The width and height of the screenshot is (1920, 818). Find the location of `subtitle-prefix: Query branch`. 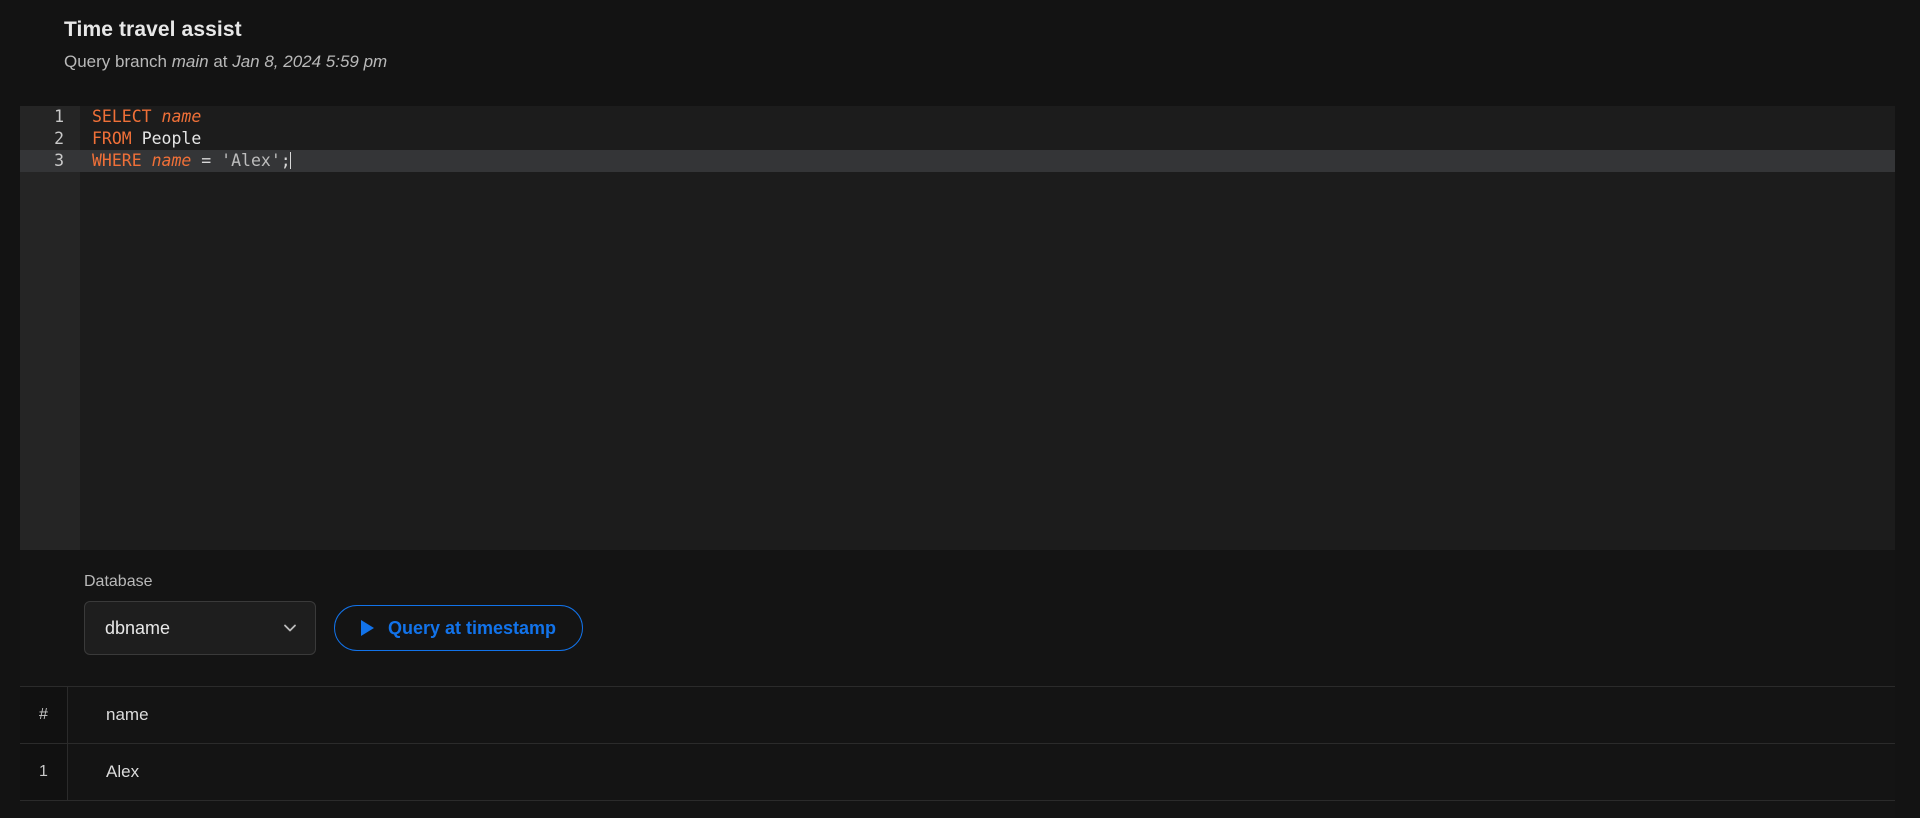

subtitle-prefix: Query branch is located at coordinates (118, 61).